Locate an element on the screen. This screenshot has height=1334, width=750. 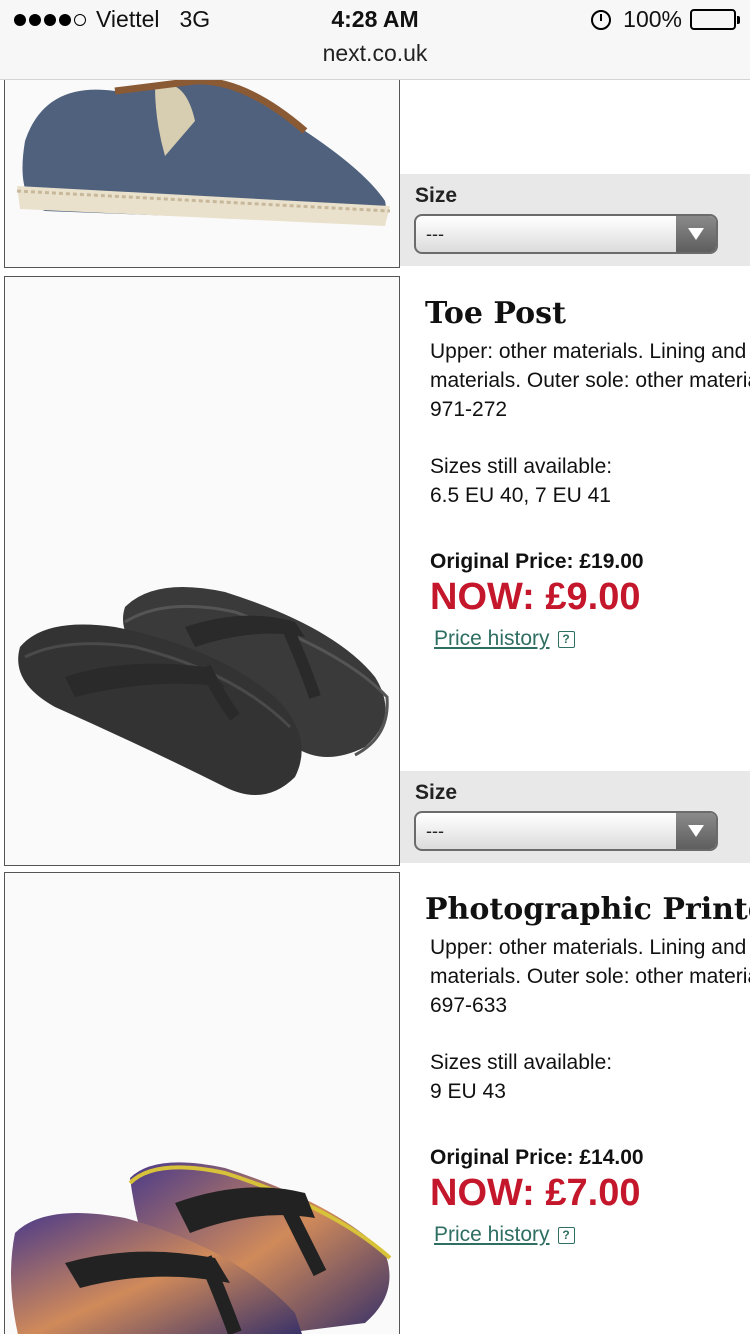
product-code: 971-272 is located at coordinates (469, 409).